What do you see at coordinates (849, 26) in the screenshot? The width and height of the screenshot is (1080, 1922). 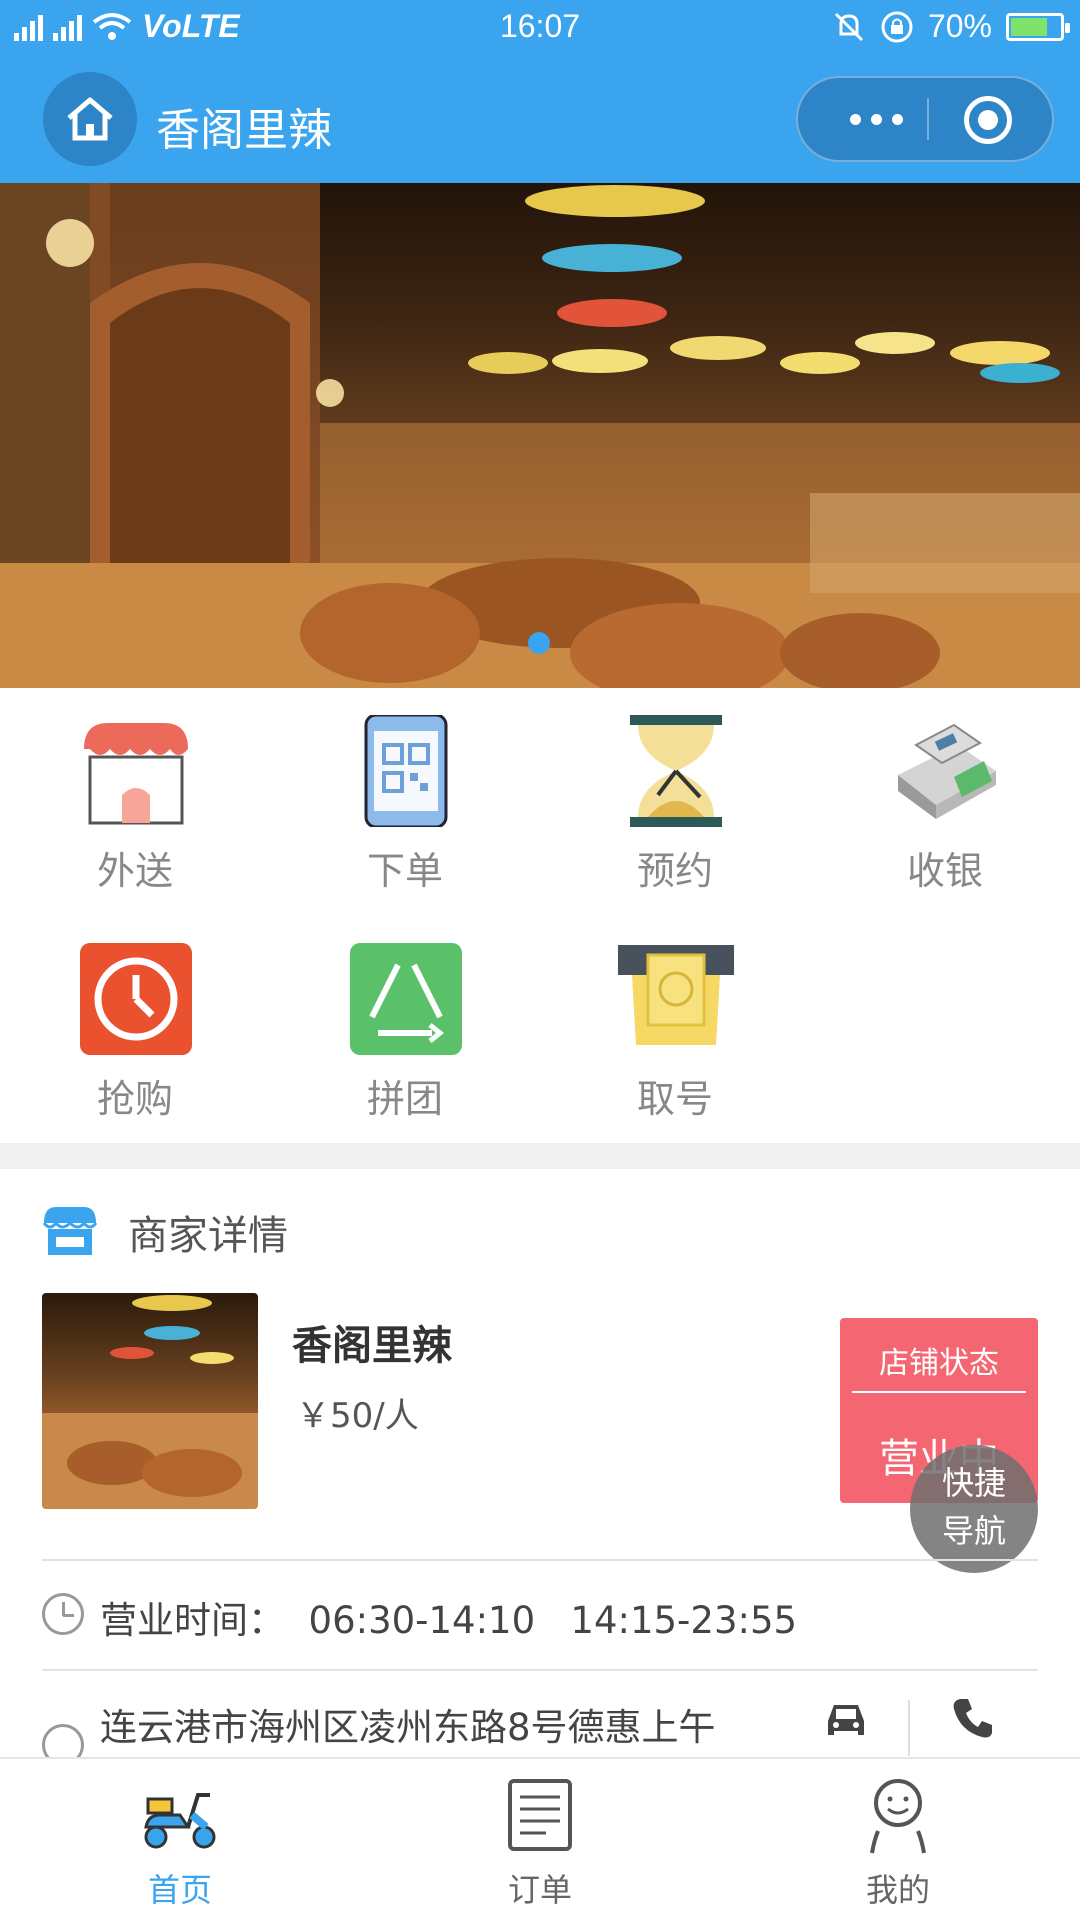 I see `mute-bell-icon` at bounding box center [849, 26].